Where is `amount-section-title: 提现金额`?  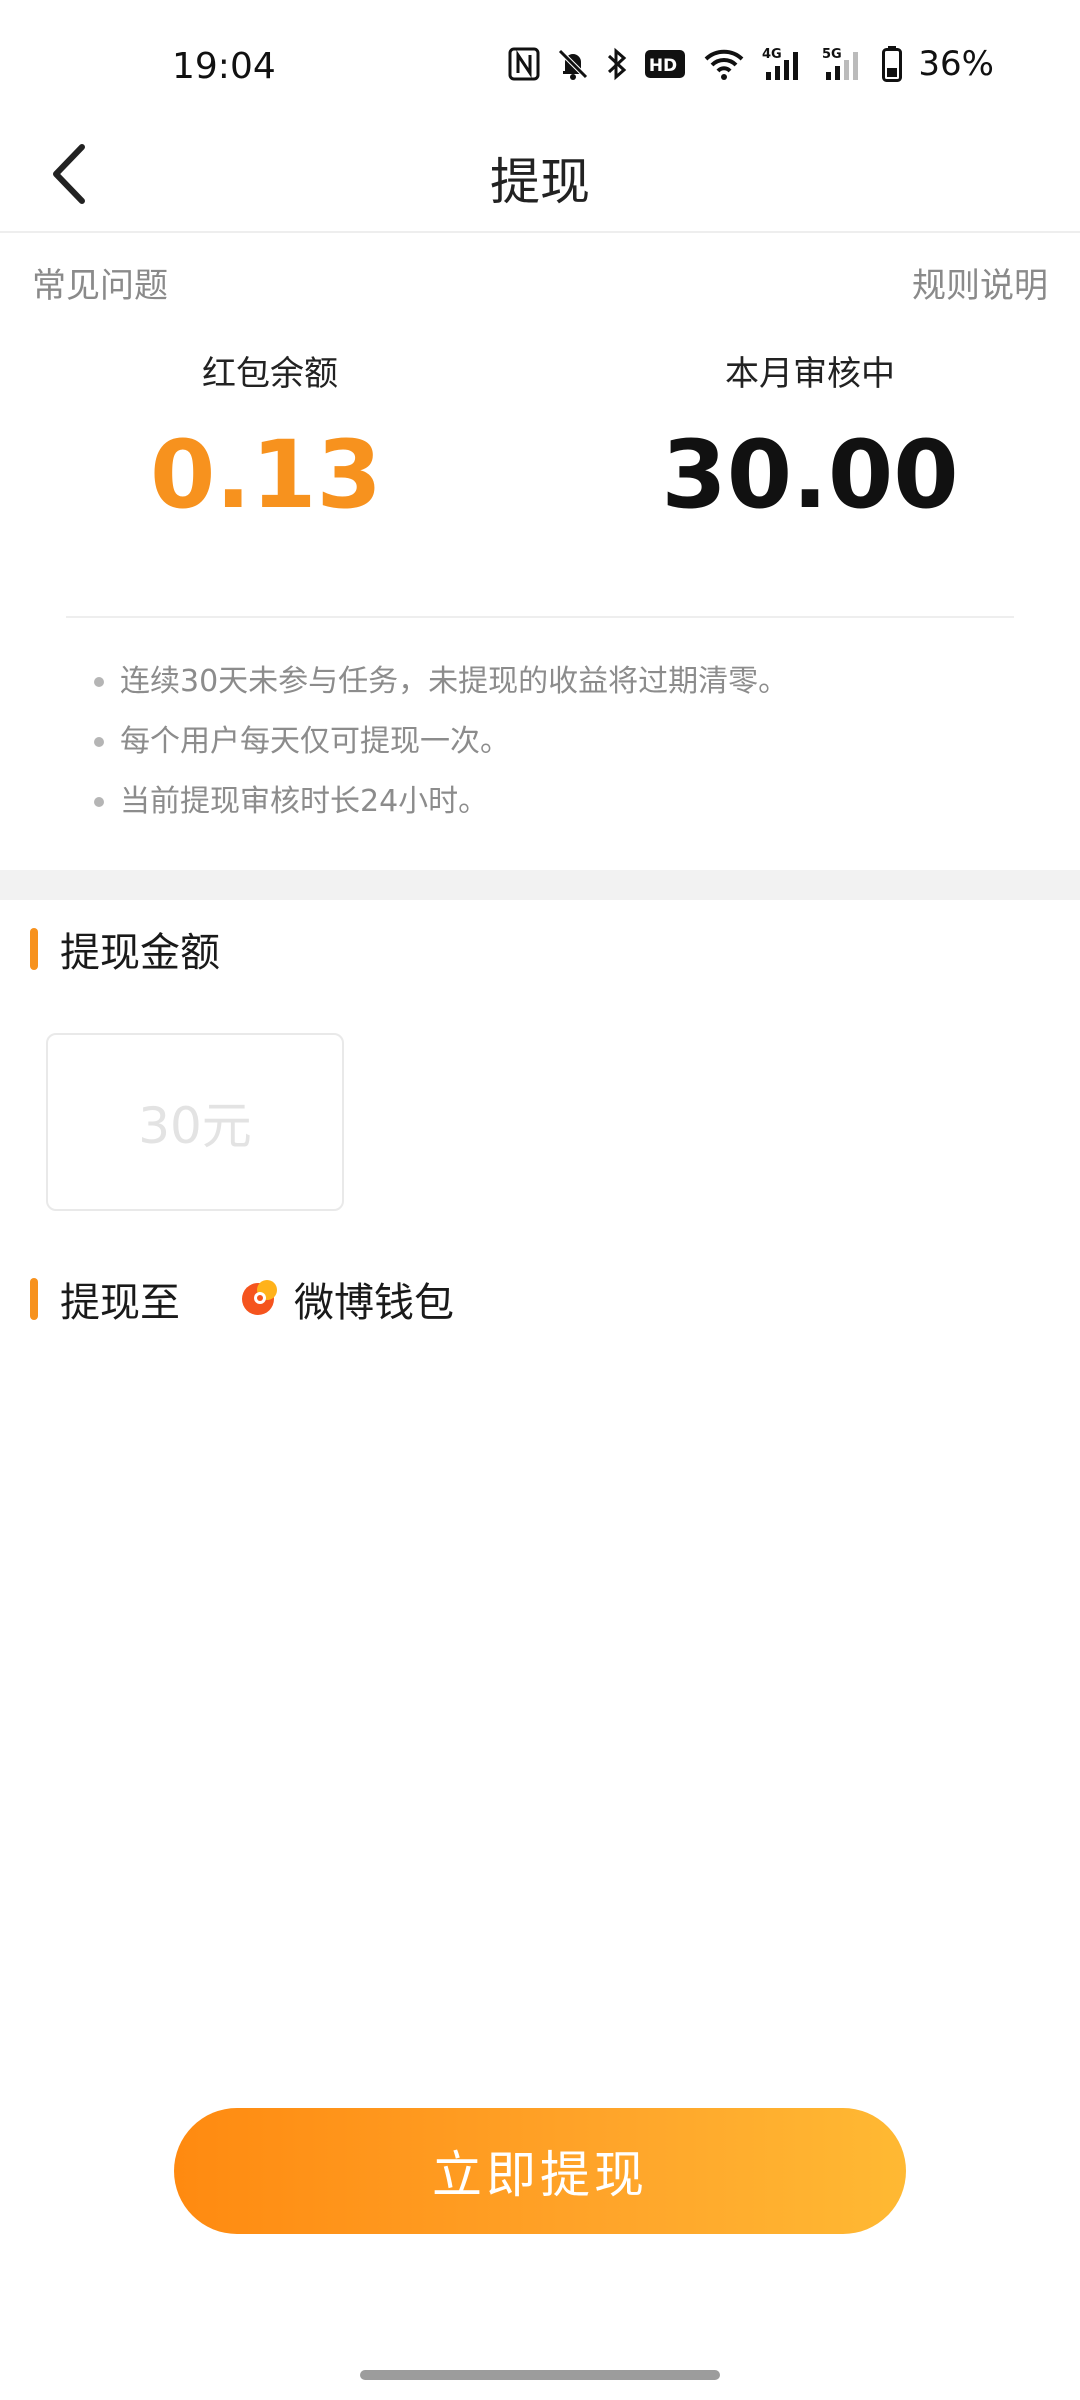 amount-section-title: 提现金额 is located at coordinates (140, 953).